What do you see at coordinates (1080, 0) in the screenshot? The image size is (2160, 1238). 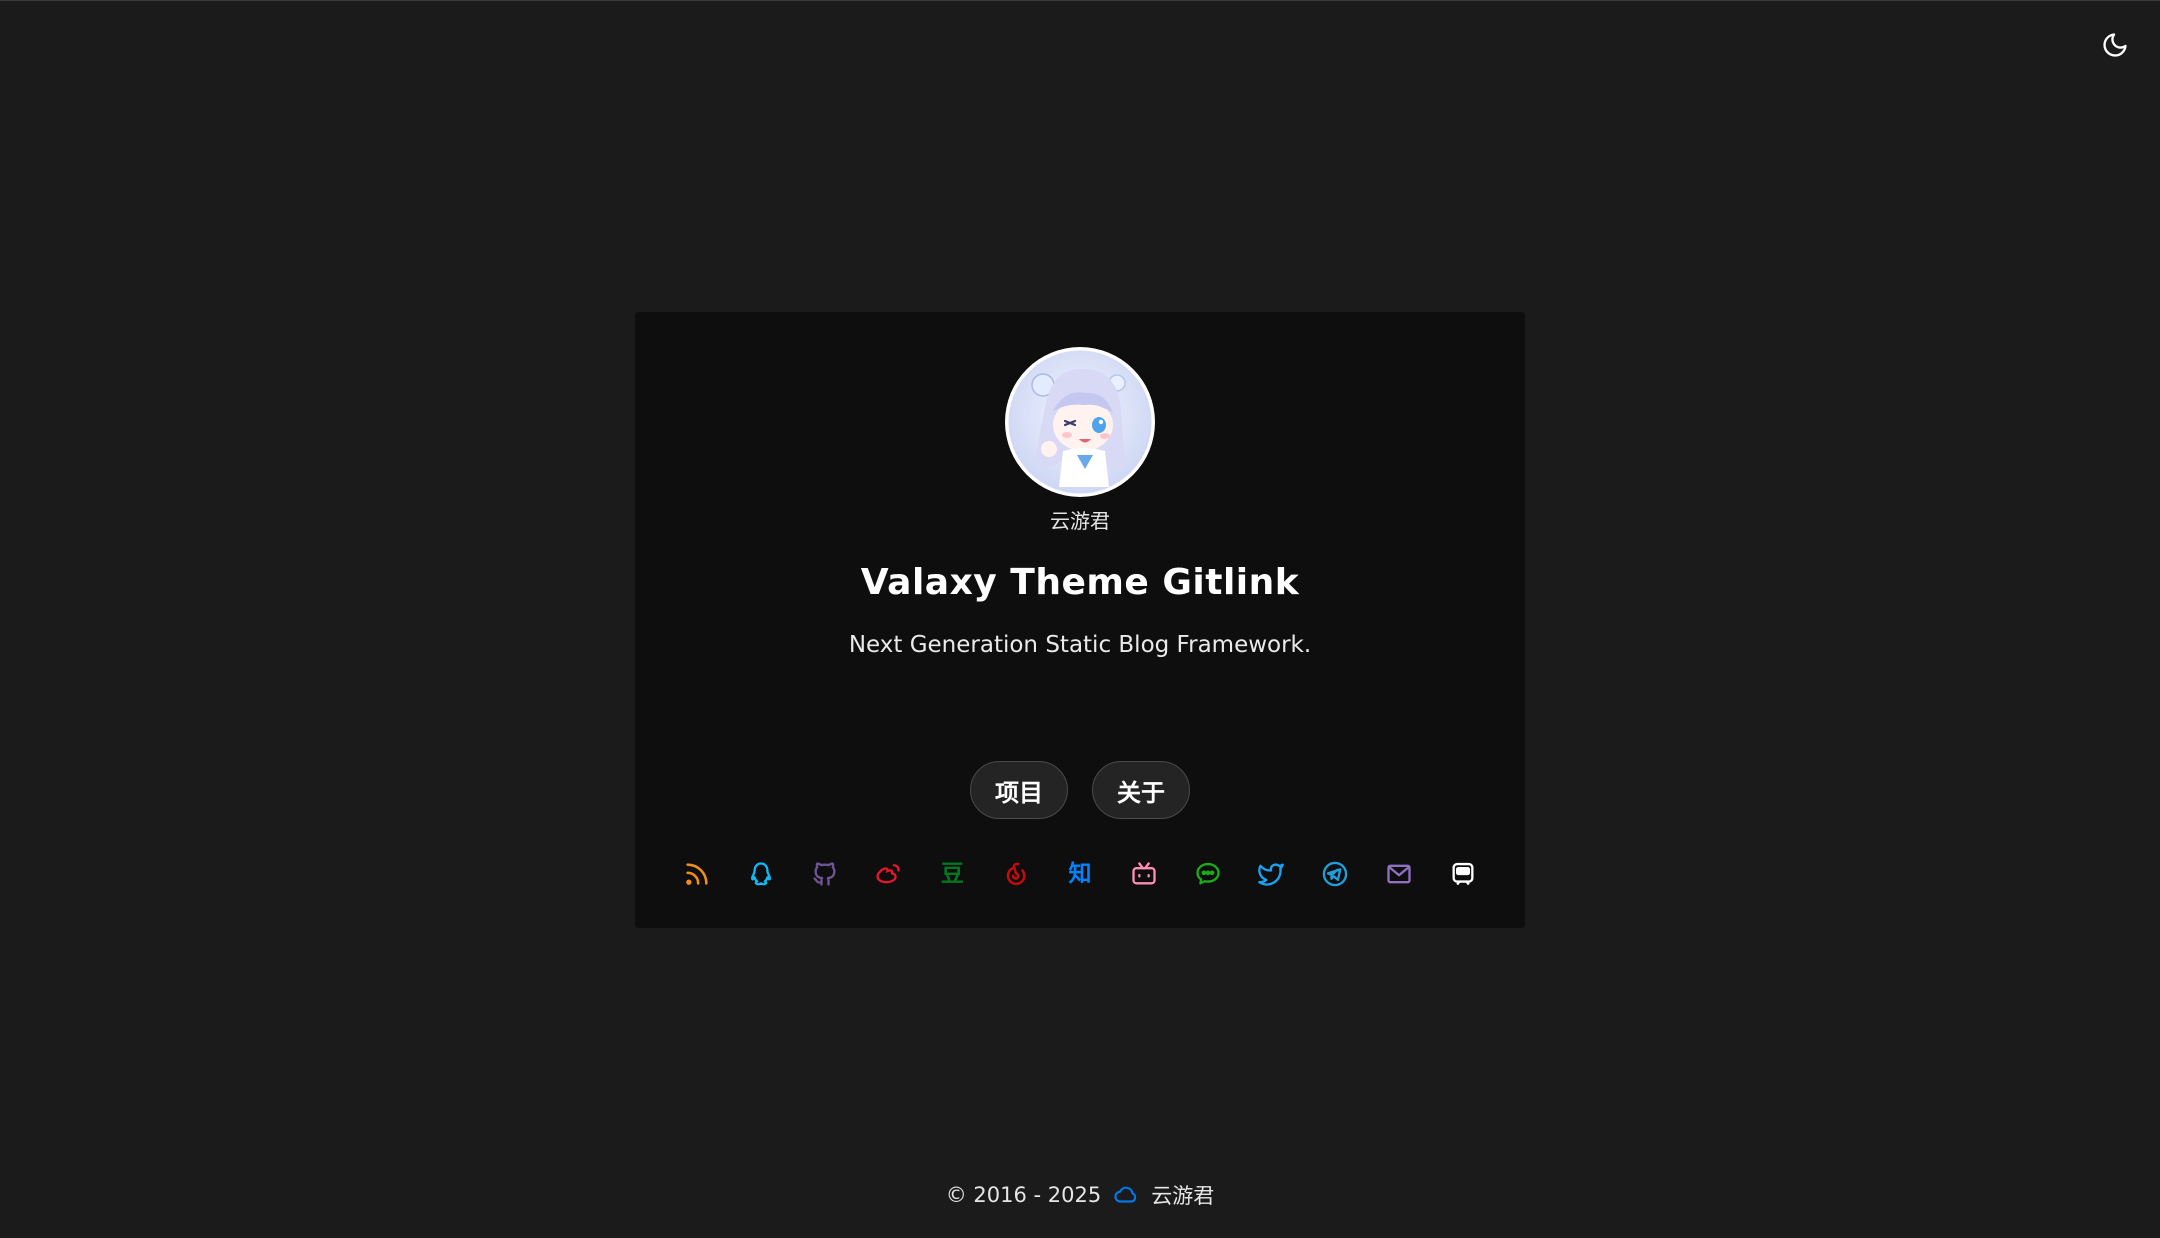 I see `top-border` at bounding box center [1080, 0].